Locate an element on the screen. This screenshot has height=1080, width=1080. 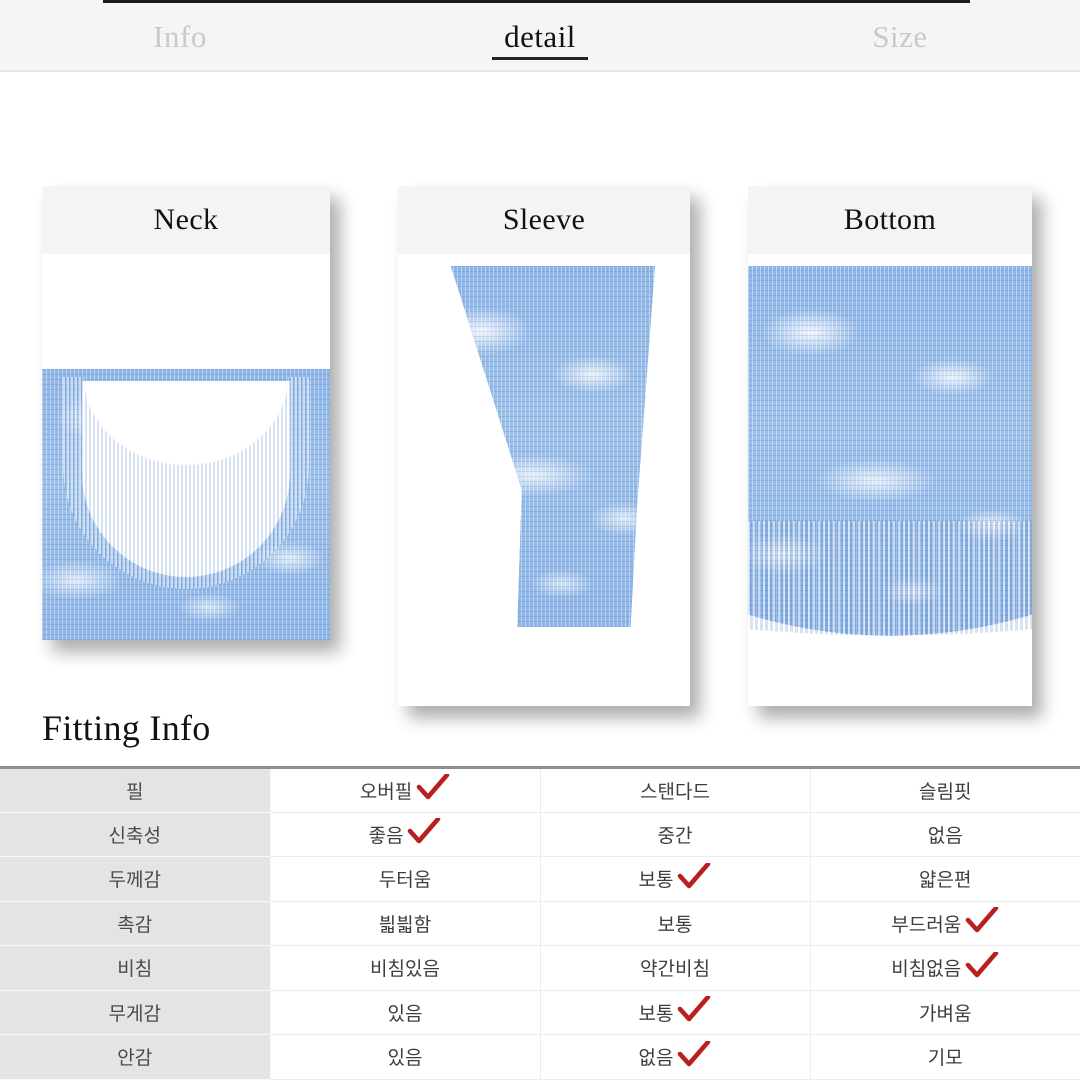
tab-info: Info is located at coordinates (180, 36).